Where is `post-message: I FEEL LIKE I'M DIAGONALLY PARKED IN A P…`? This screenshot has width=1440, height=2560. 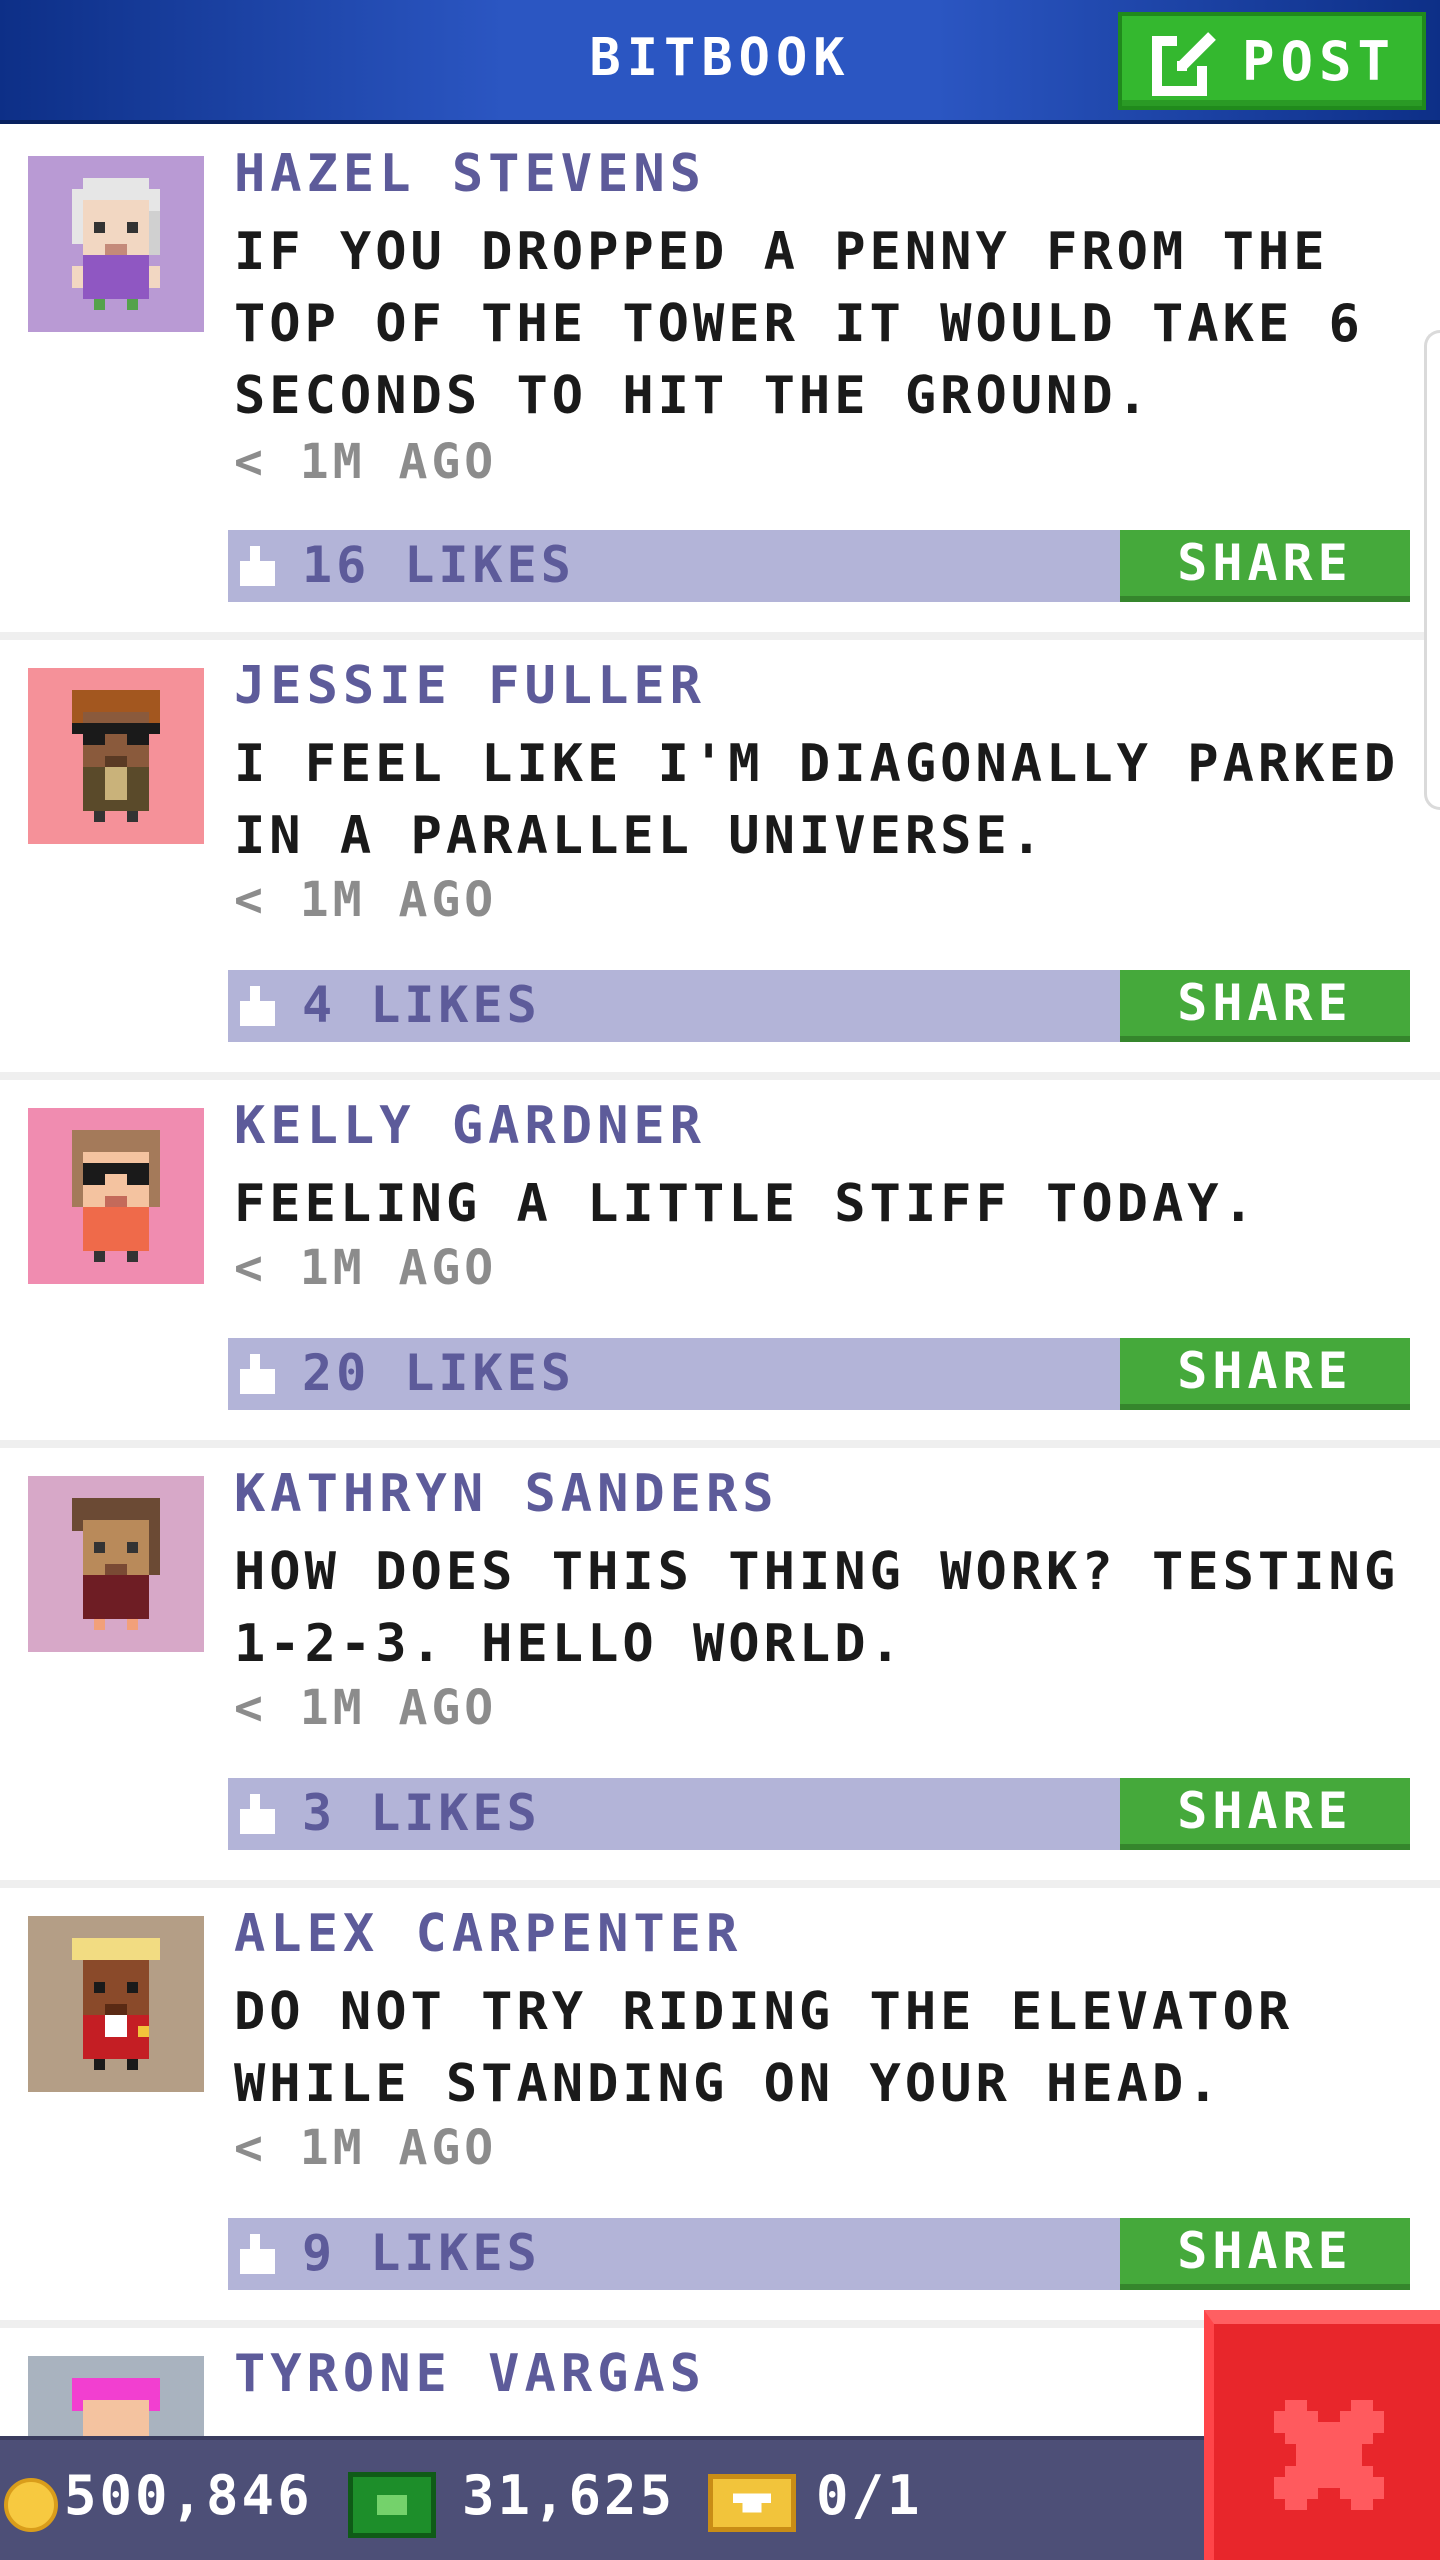
post-message: I FEEL LIKE I'M DIAGONALLY PARKED IN A P… is located at coordinates (817, 800).